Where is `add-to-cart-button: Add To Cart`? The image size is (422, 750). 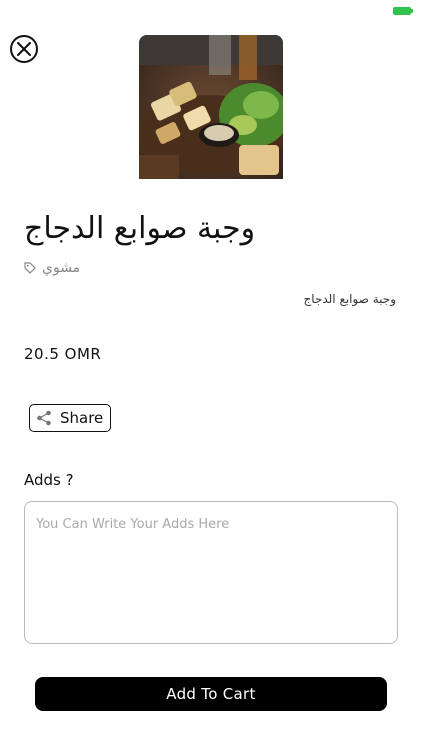 add-to-cart-button: Add To Cart is located at coordinates (211, 694).